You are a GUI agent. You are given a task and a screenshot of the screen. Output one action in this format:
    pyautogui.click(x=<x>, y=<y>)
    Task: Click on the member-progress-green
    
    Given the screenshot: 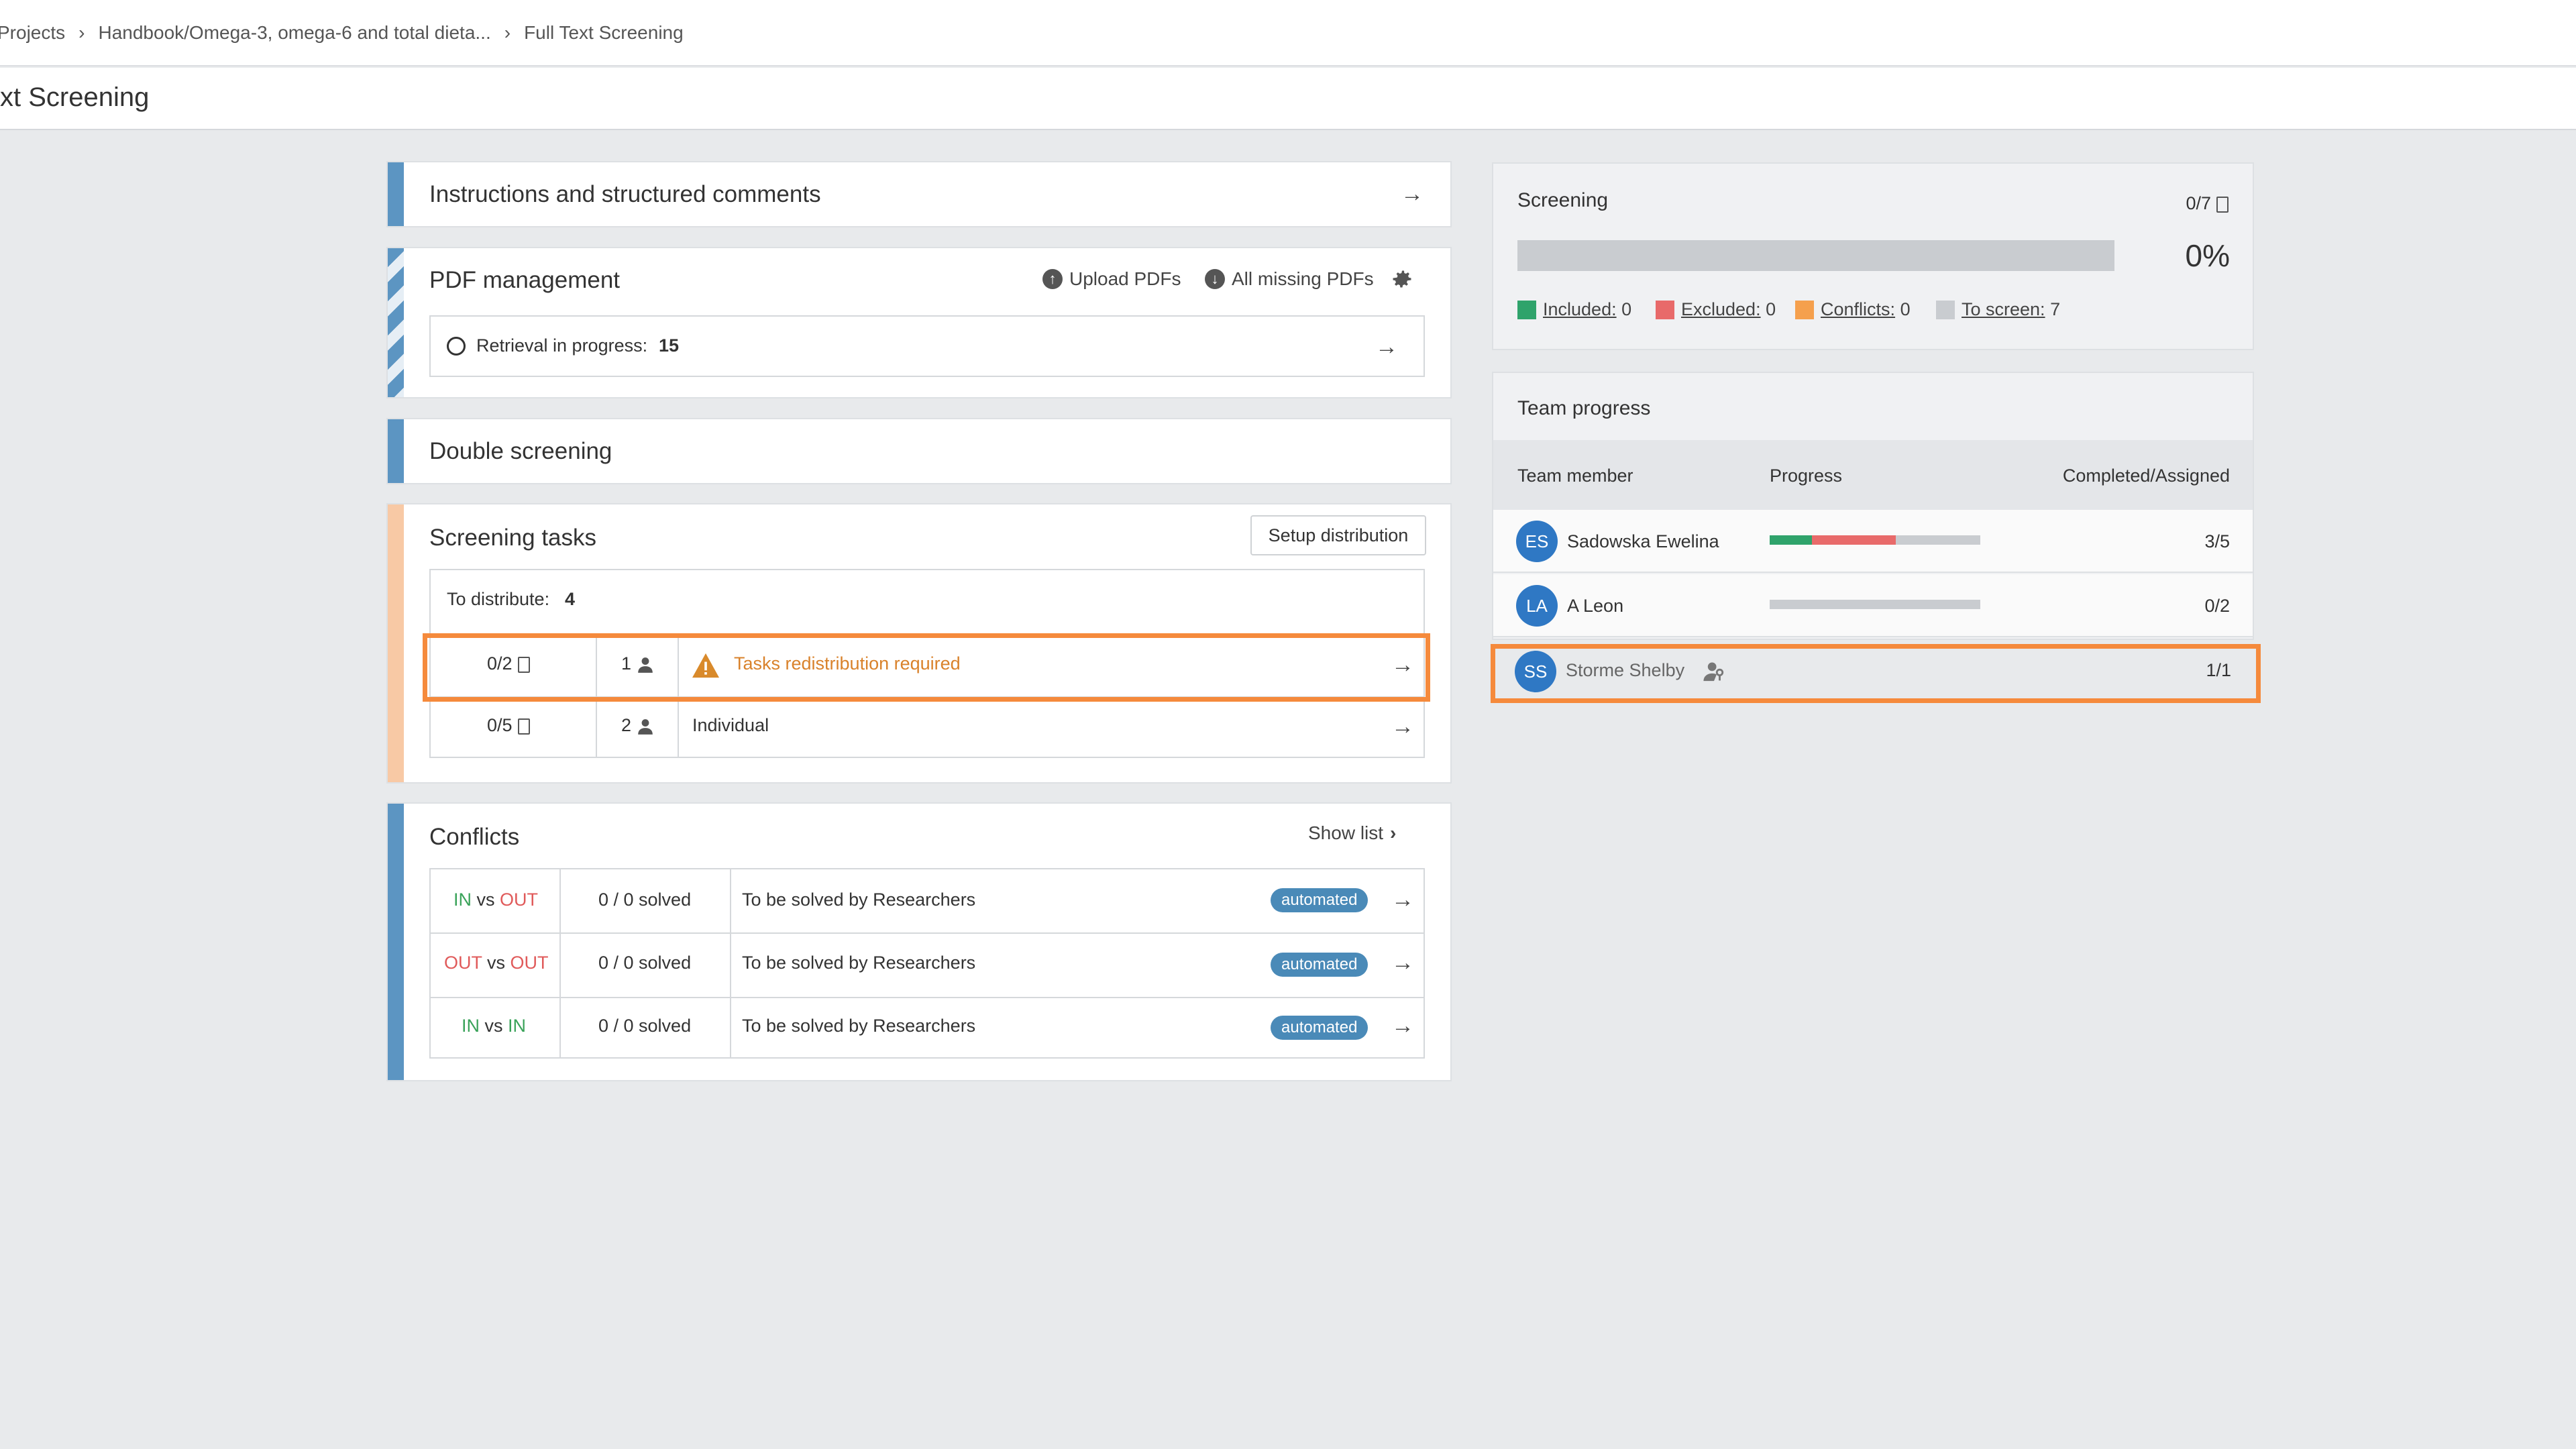 What is the action you would take?
    pyautogui.click(x=1791, y=540)
    